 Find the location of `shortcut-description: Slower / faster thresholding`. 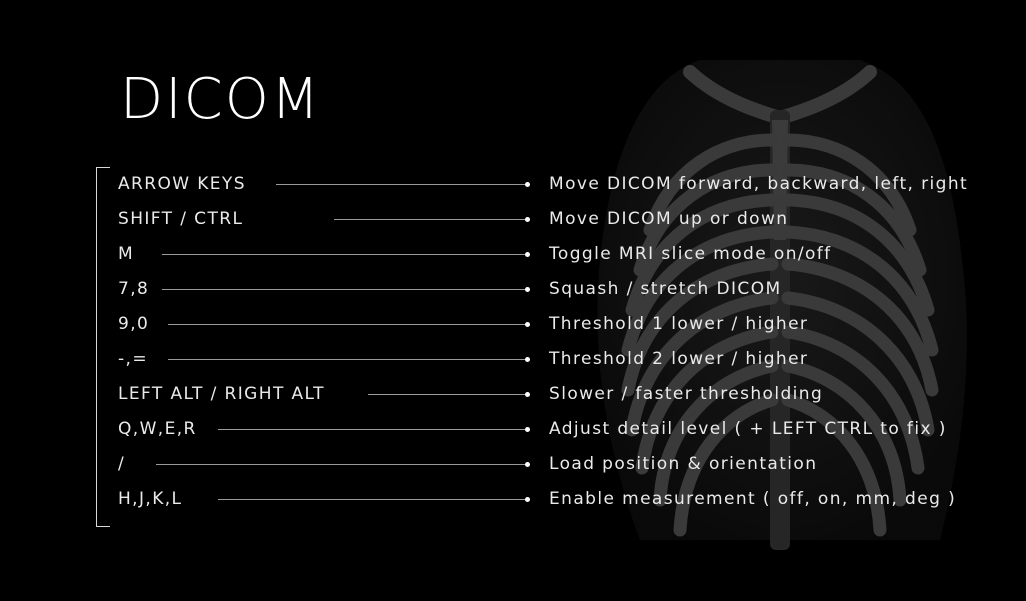

shortcut-description: Slower / faster thresholding is located at coordinates (686, 394).